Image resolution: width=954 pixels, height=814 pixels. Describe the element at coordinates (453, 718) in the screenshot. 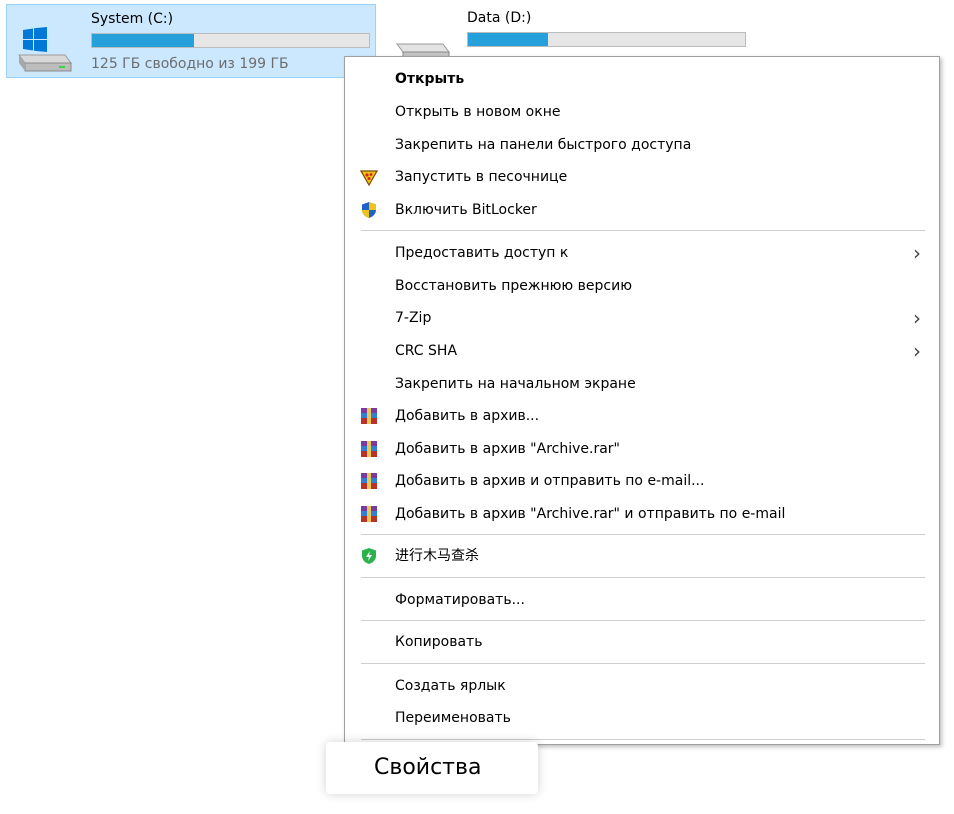

I see `menu-item-label: Переименовать` at that location.